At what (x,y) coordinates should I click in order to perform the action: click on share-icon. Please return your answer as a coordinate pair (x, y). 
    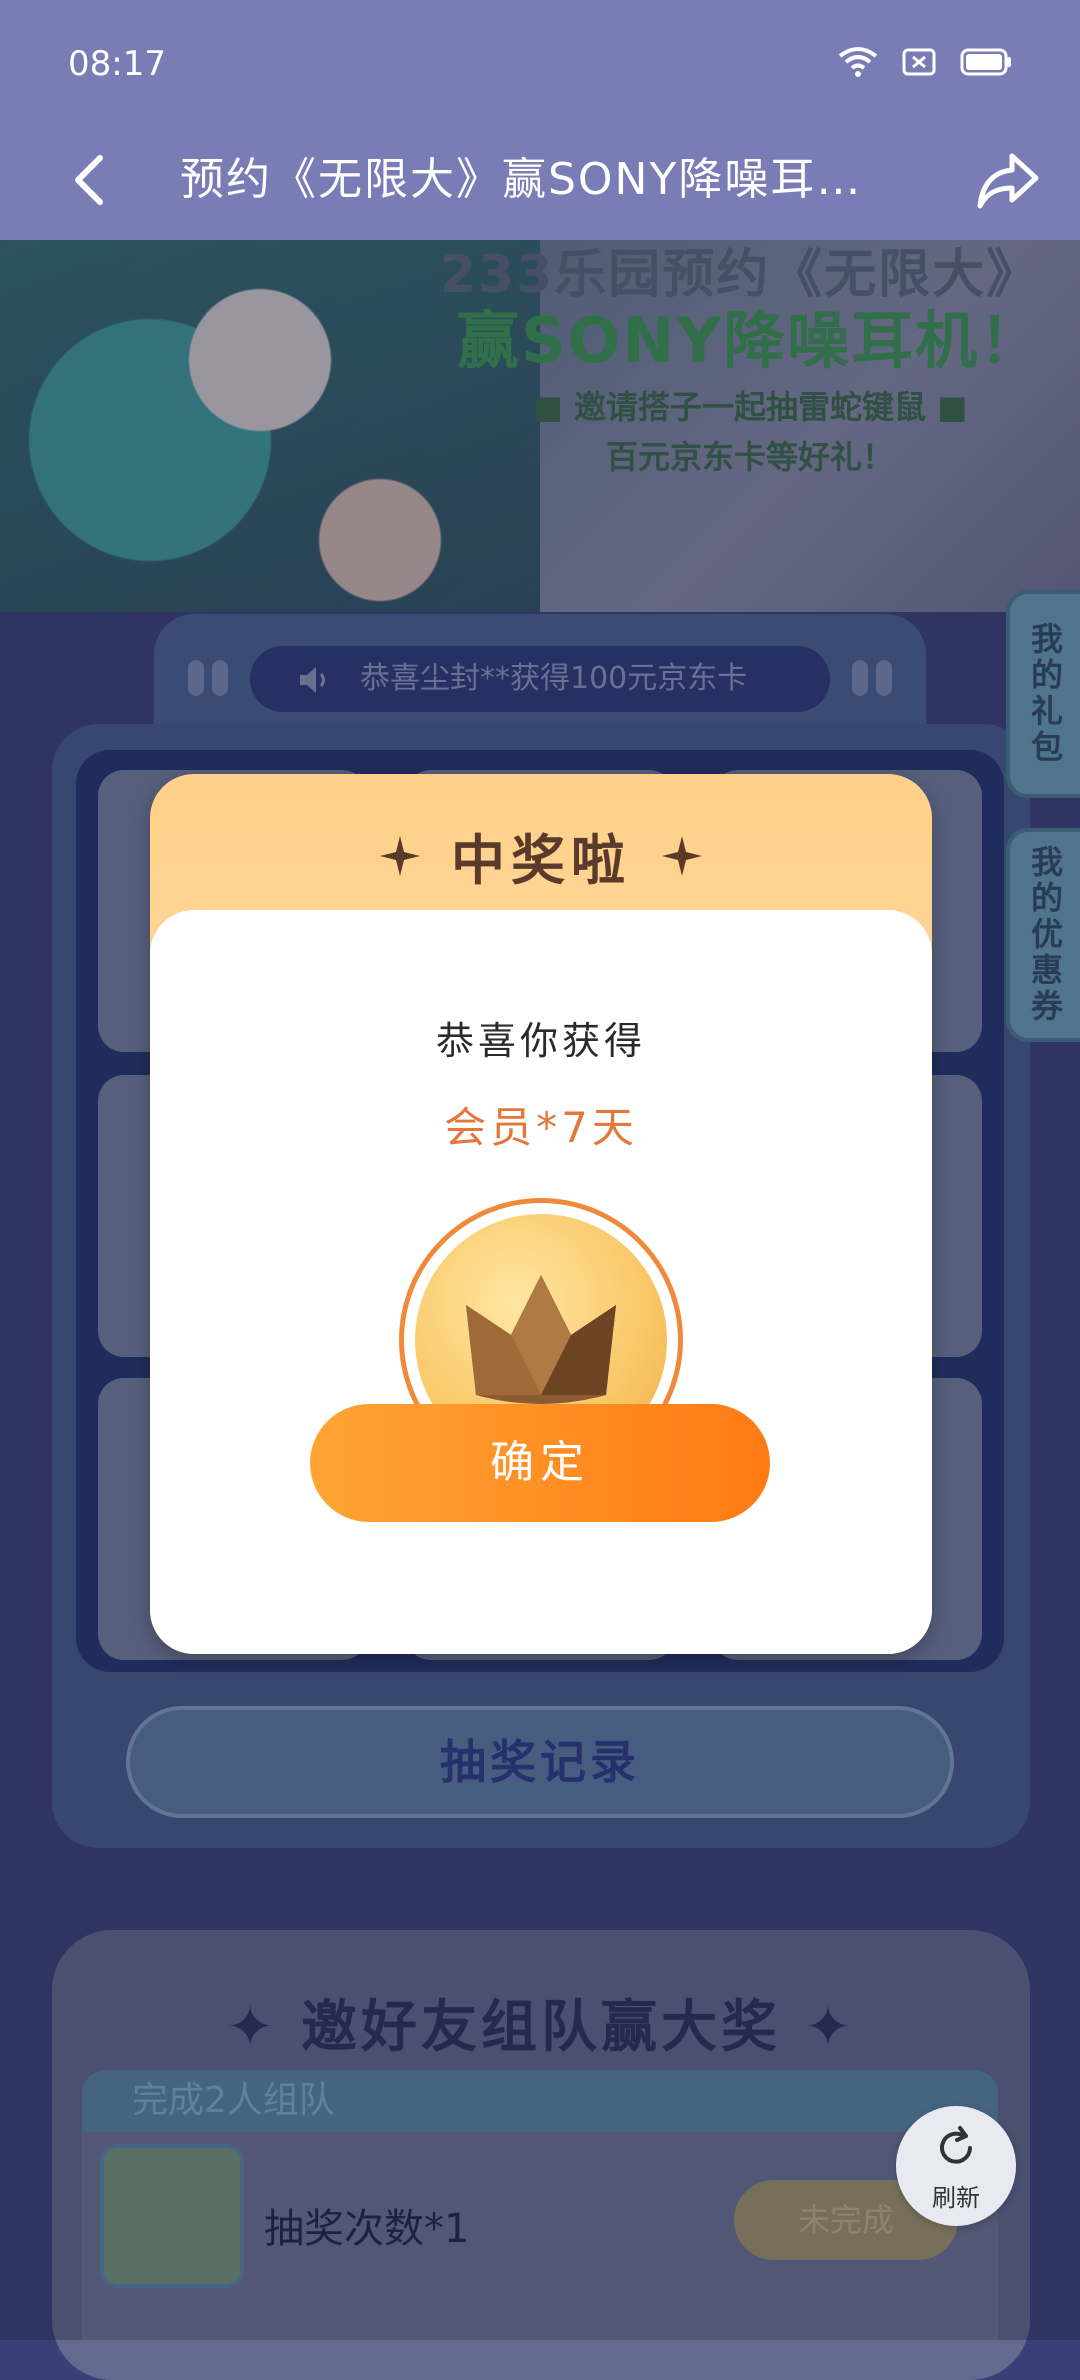
    Looking at the image, I should click on (1008, 181).